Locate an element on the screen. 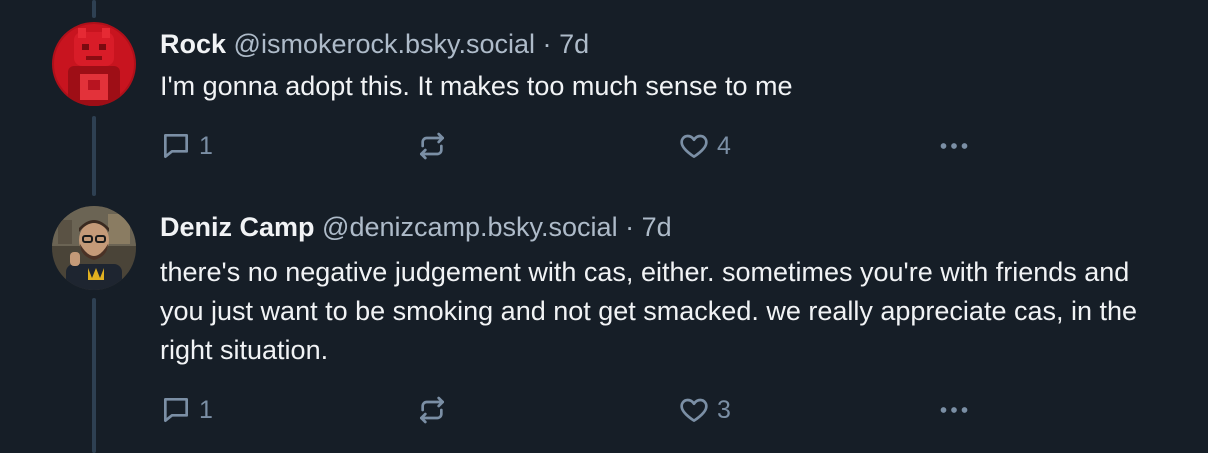 The image size is (1208, 453). like-button: 4 is located at coordinates (704, 146).